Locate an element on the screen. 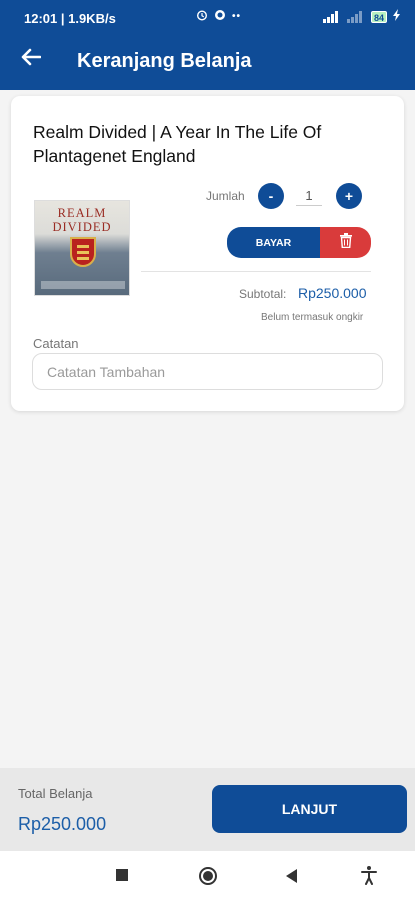 This screenshot has width=415, height=900. minus-icon: - is located at coordinates (271, 196).